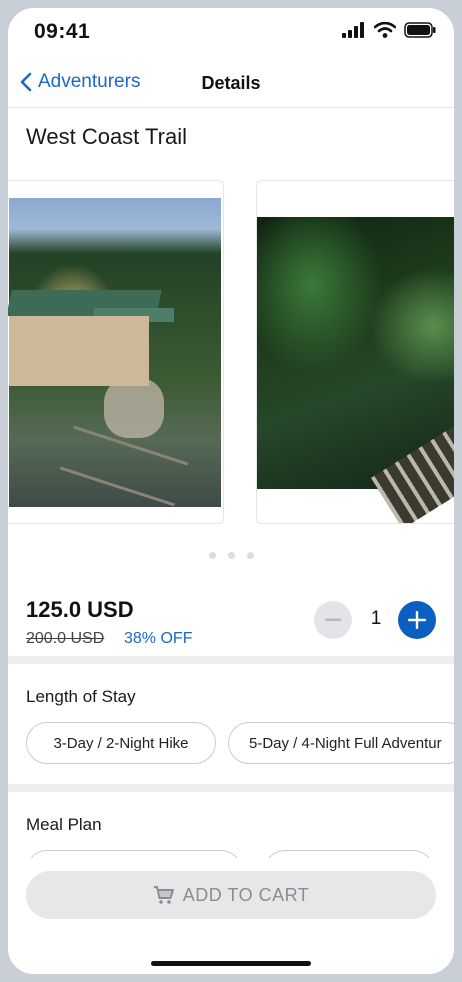 The image size is (462, 982). I want to click on decrease-quantity-button, so click(333, 620).